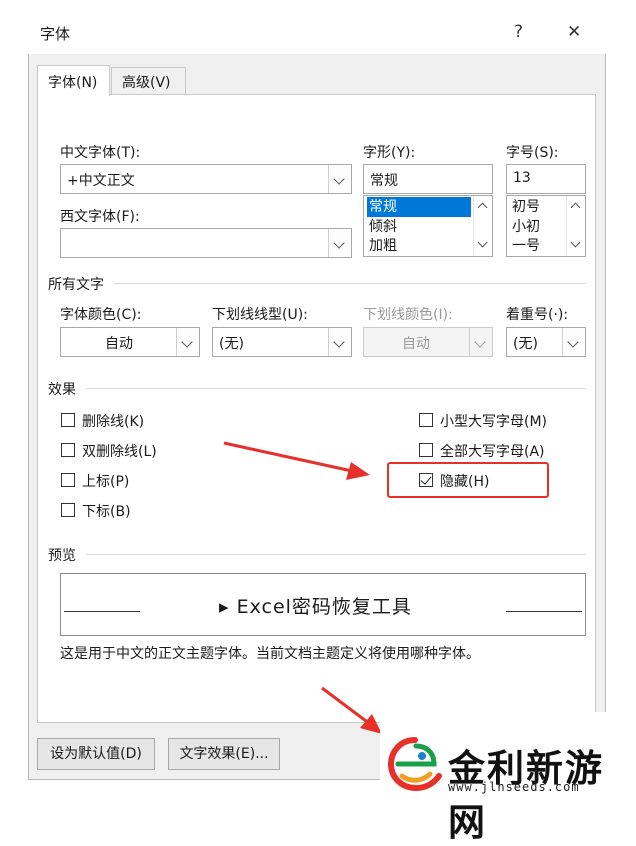  I want to click on subscript-checkbox, so click(68, 510).